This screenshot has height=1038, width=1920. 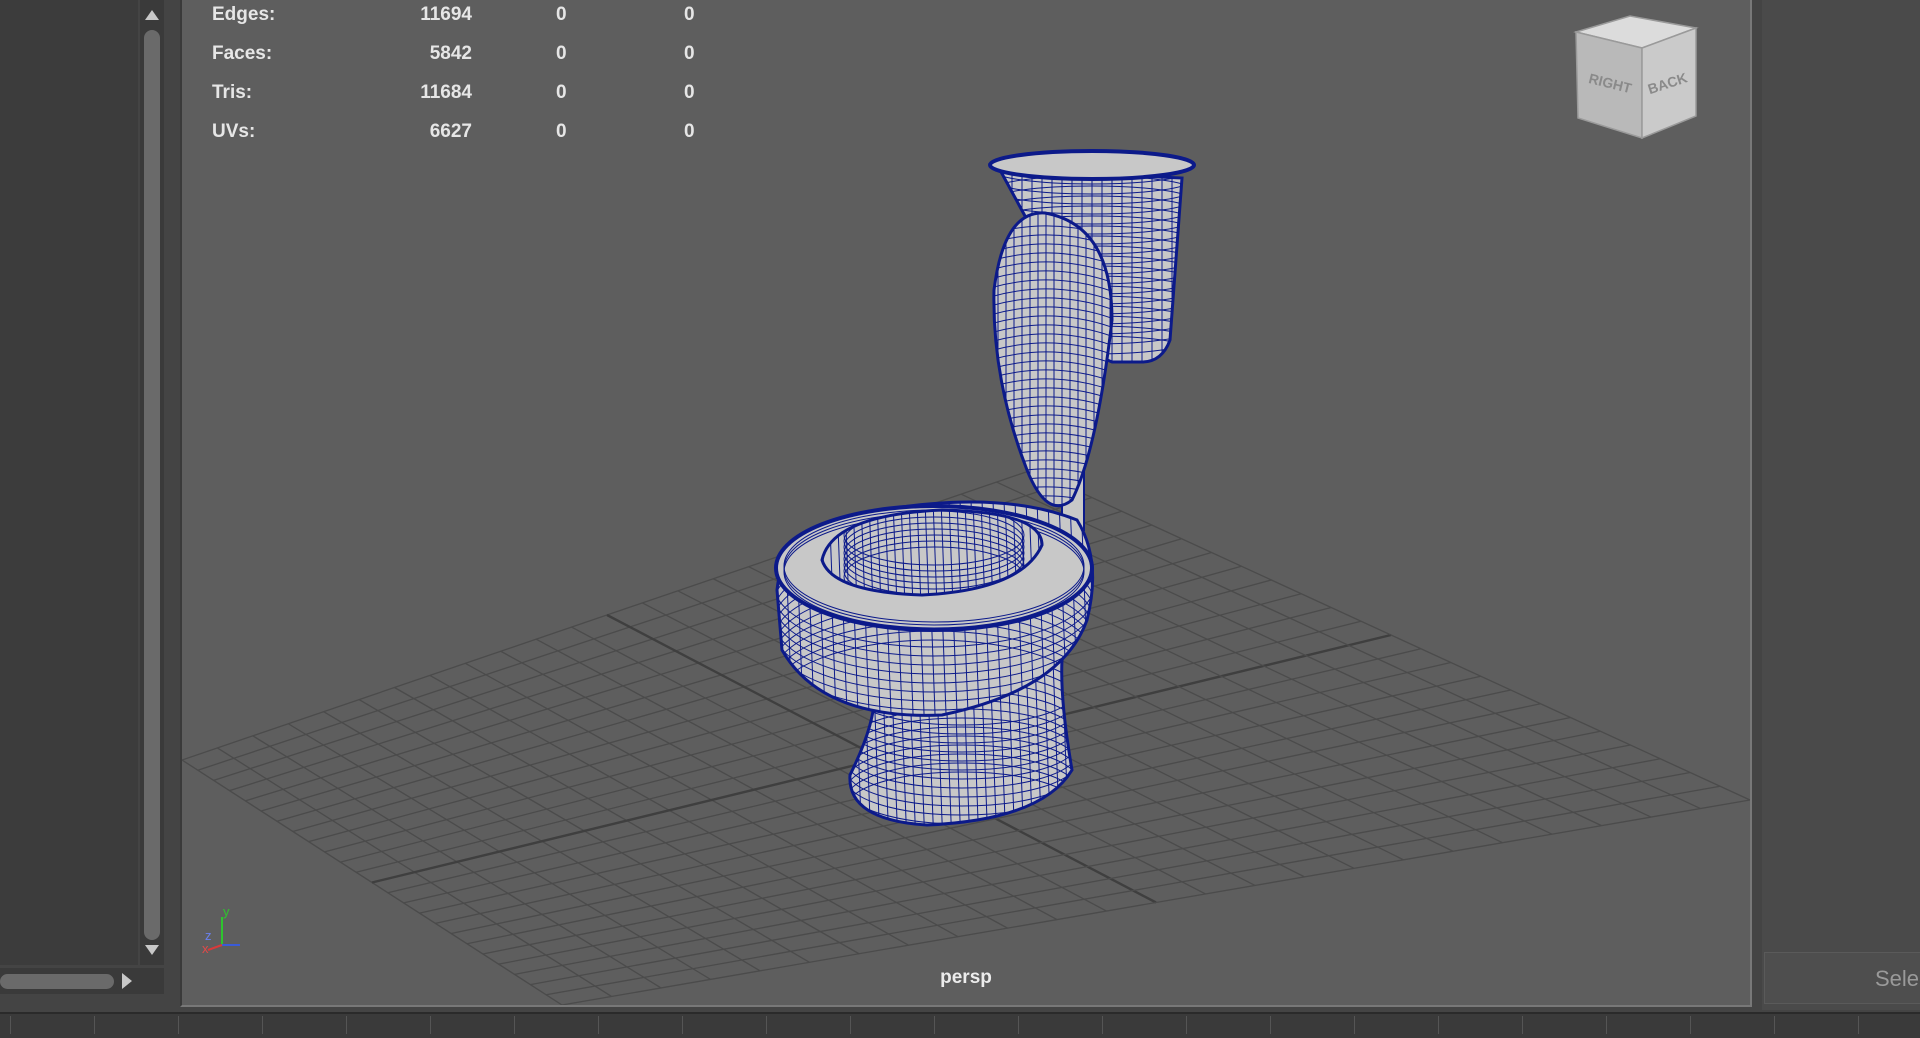 I want to click on hud-row-tris: Tris: 11684 0 0, so click(x=472, y=97).